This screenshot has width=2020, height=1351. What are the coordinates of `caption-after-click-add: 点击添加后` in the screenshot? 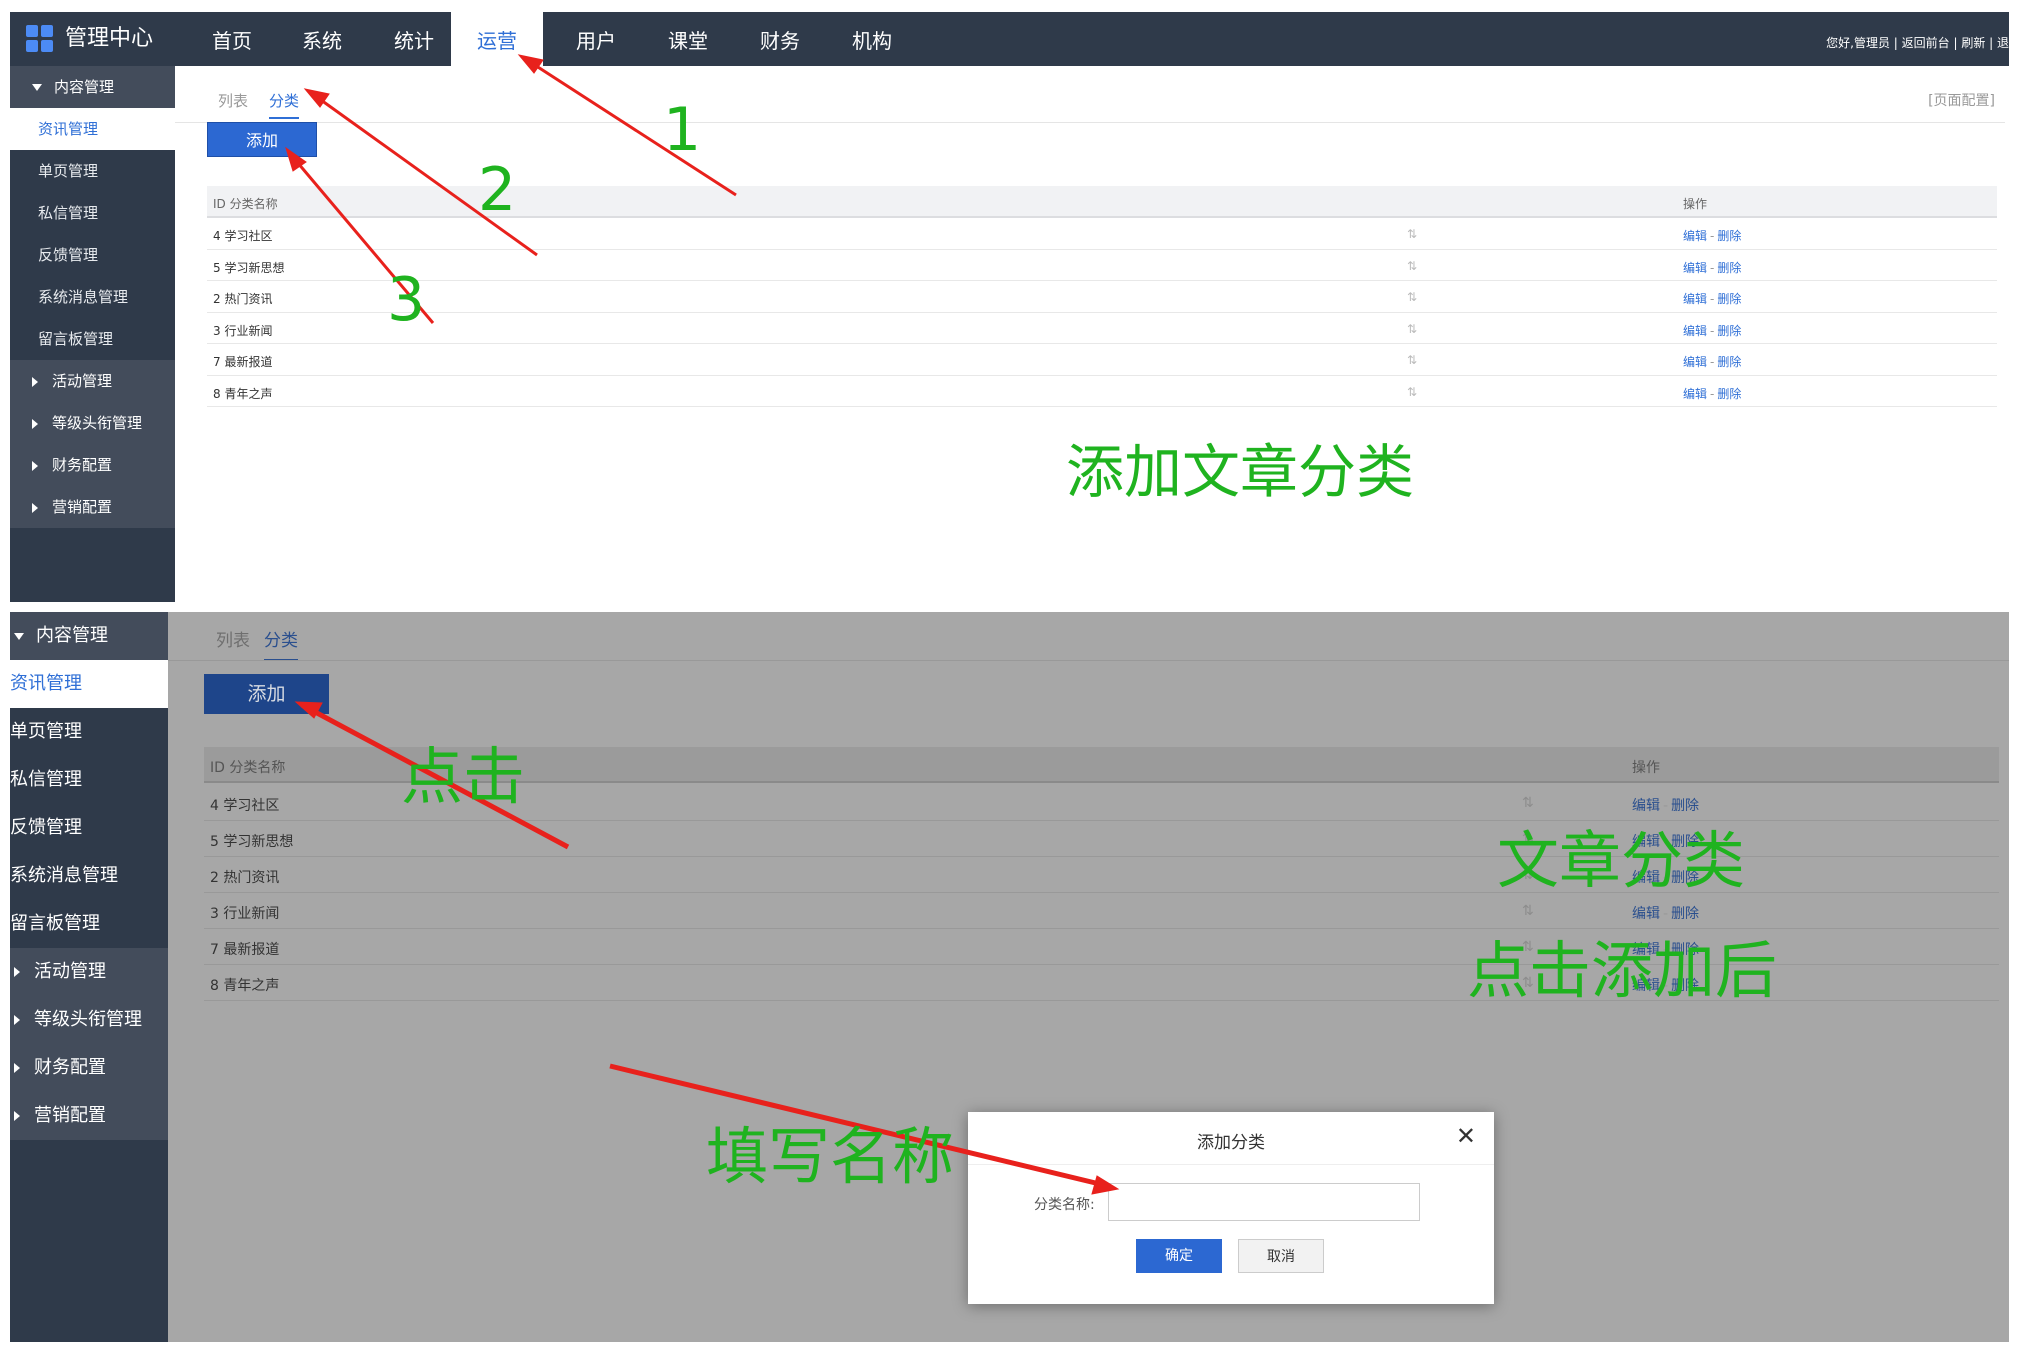 It's located at (1622, 970).